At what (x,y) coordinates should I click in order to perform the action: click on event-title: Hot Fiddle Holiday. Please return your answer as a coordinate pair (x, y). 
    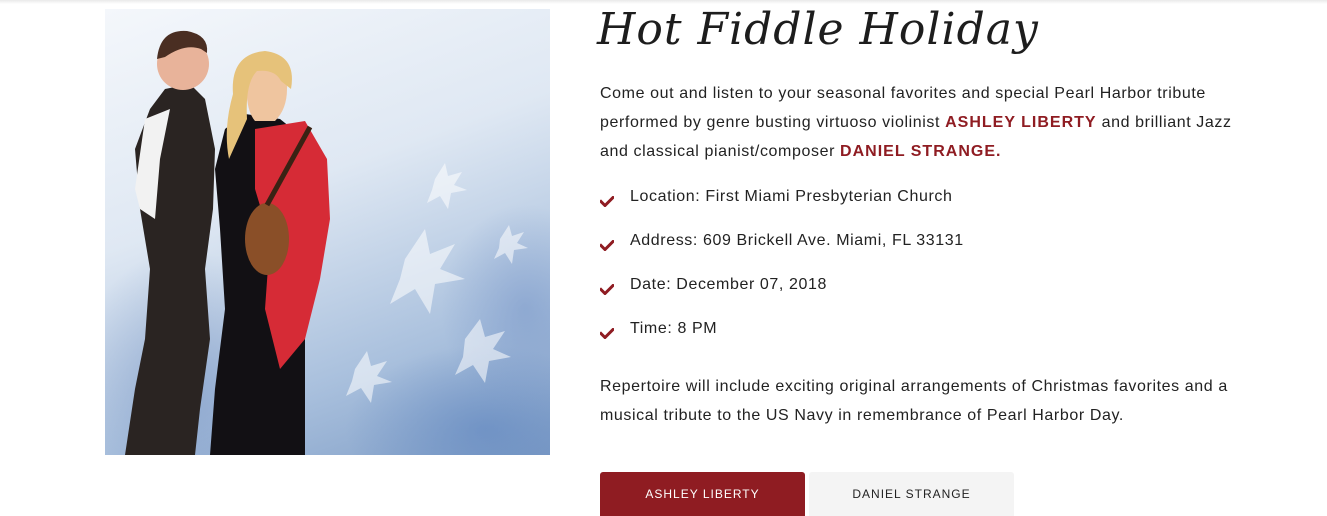
    Looking at the image, I should click on (818, 29).